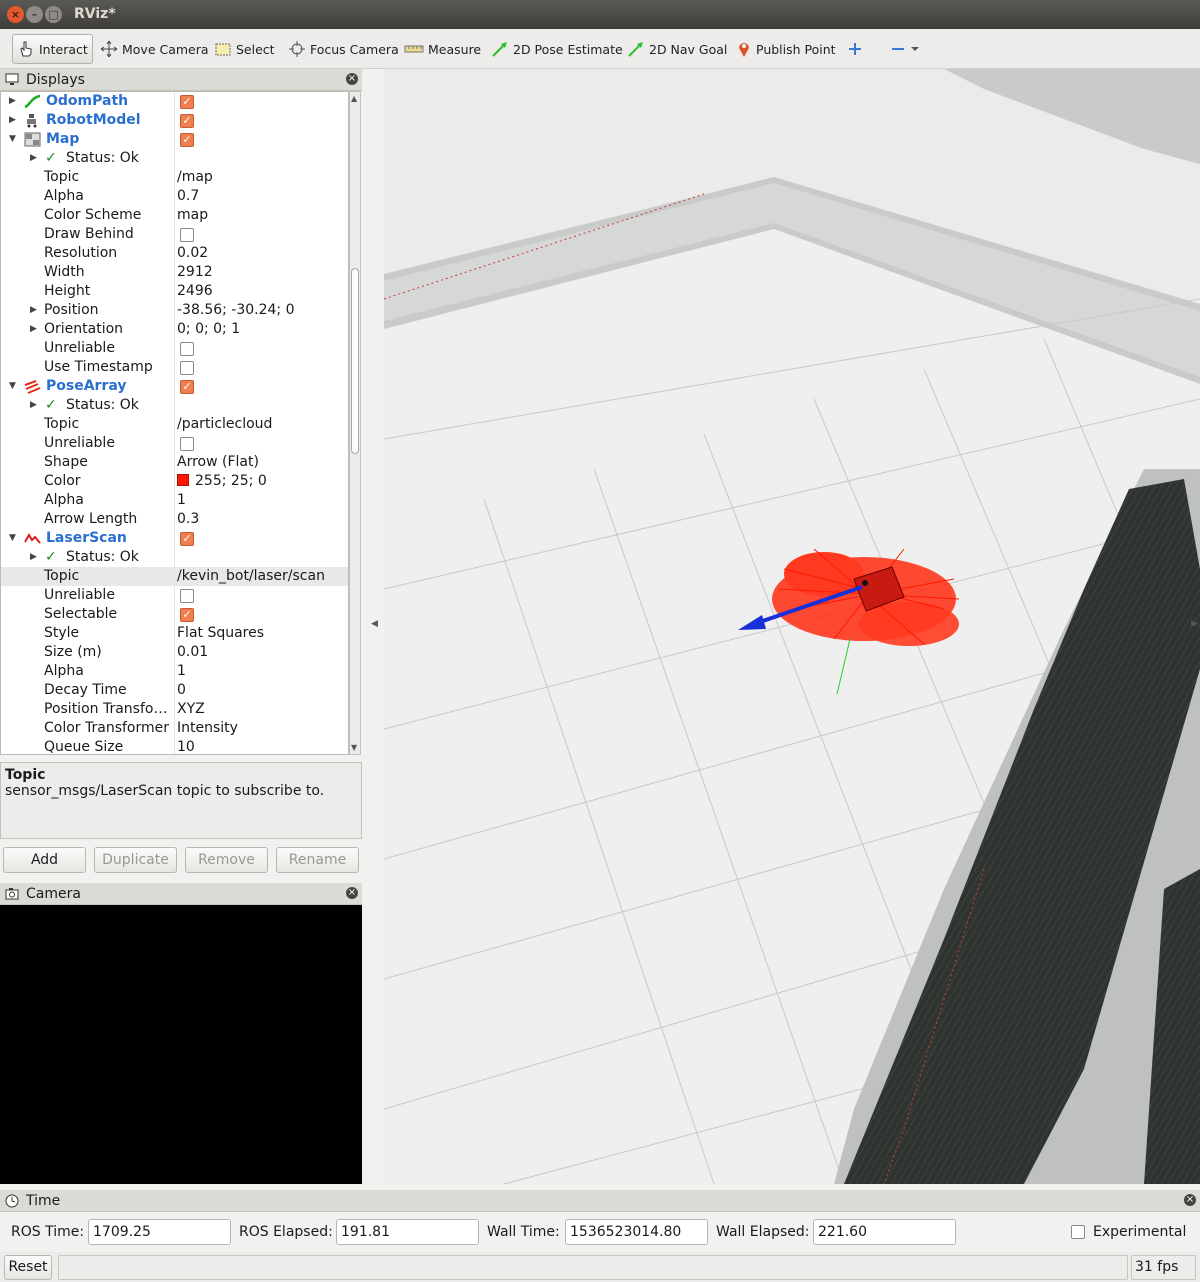  I want to click on property-row-topic: Topic/particlecloud, so click(174, 424).